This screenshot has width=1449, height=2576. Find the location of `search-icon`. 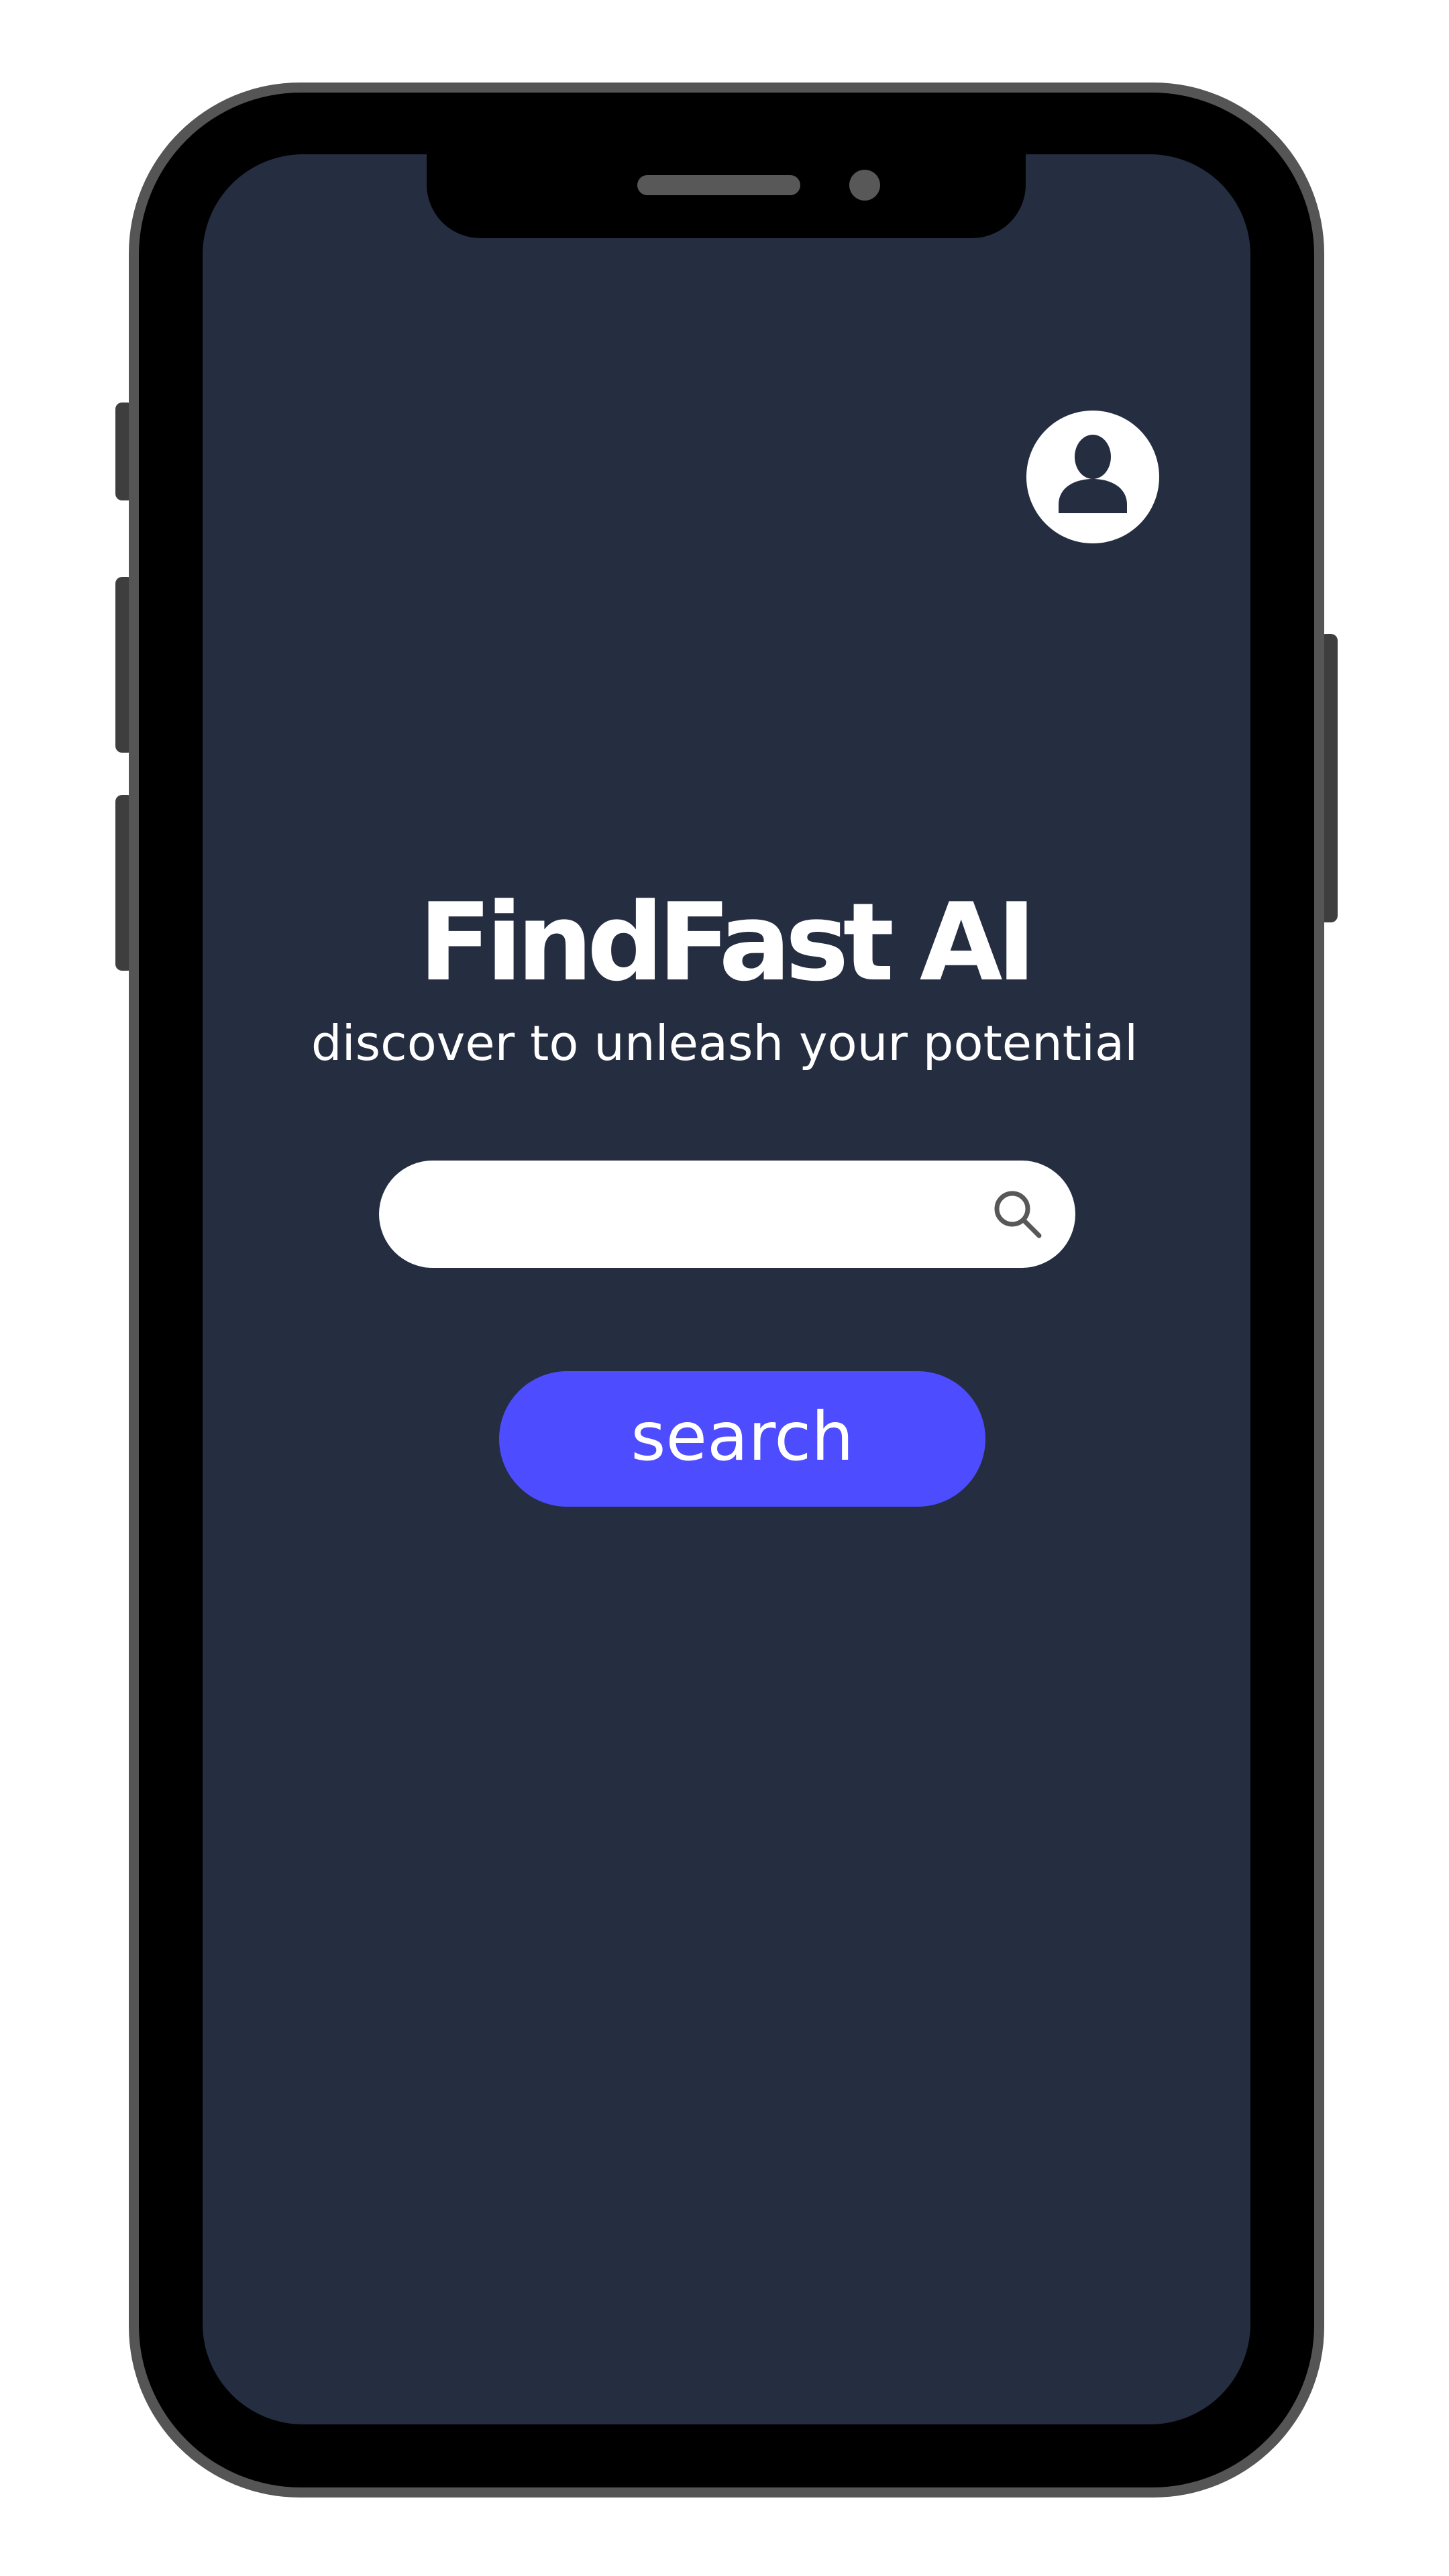

search-icon is located at coordinates (1017, 1214).